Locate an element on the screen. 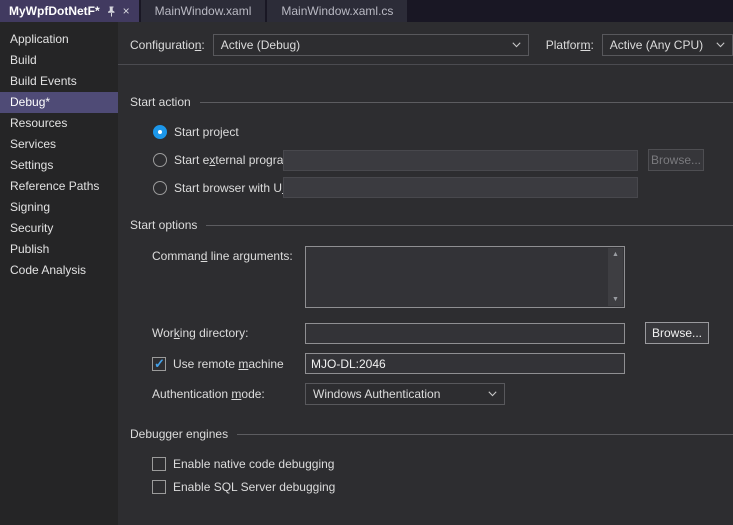 This screenshot has height=525, width=733. configuration-dropdown: Active (Debug) is located at coordinates (370, 44).